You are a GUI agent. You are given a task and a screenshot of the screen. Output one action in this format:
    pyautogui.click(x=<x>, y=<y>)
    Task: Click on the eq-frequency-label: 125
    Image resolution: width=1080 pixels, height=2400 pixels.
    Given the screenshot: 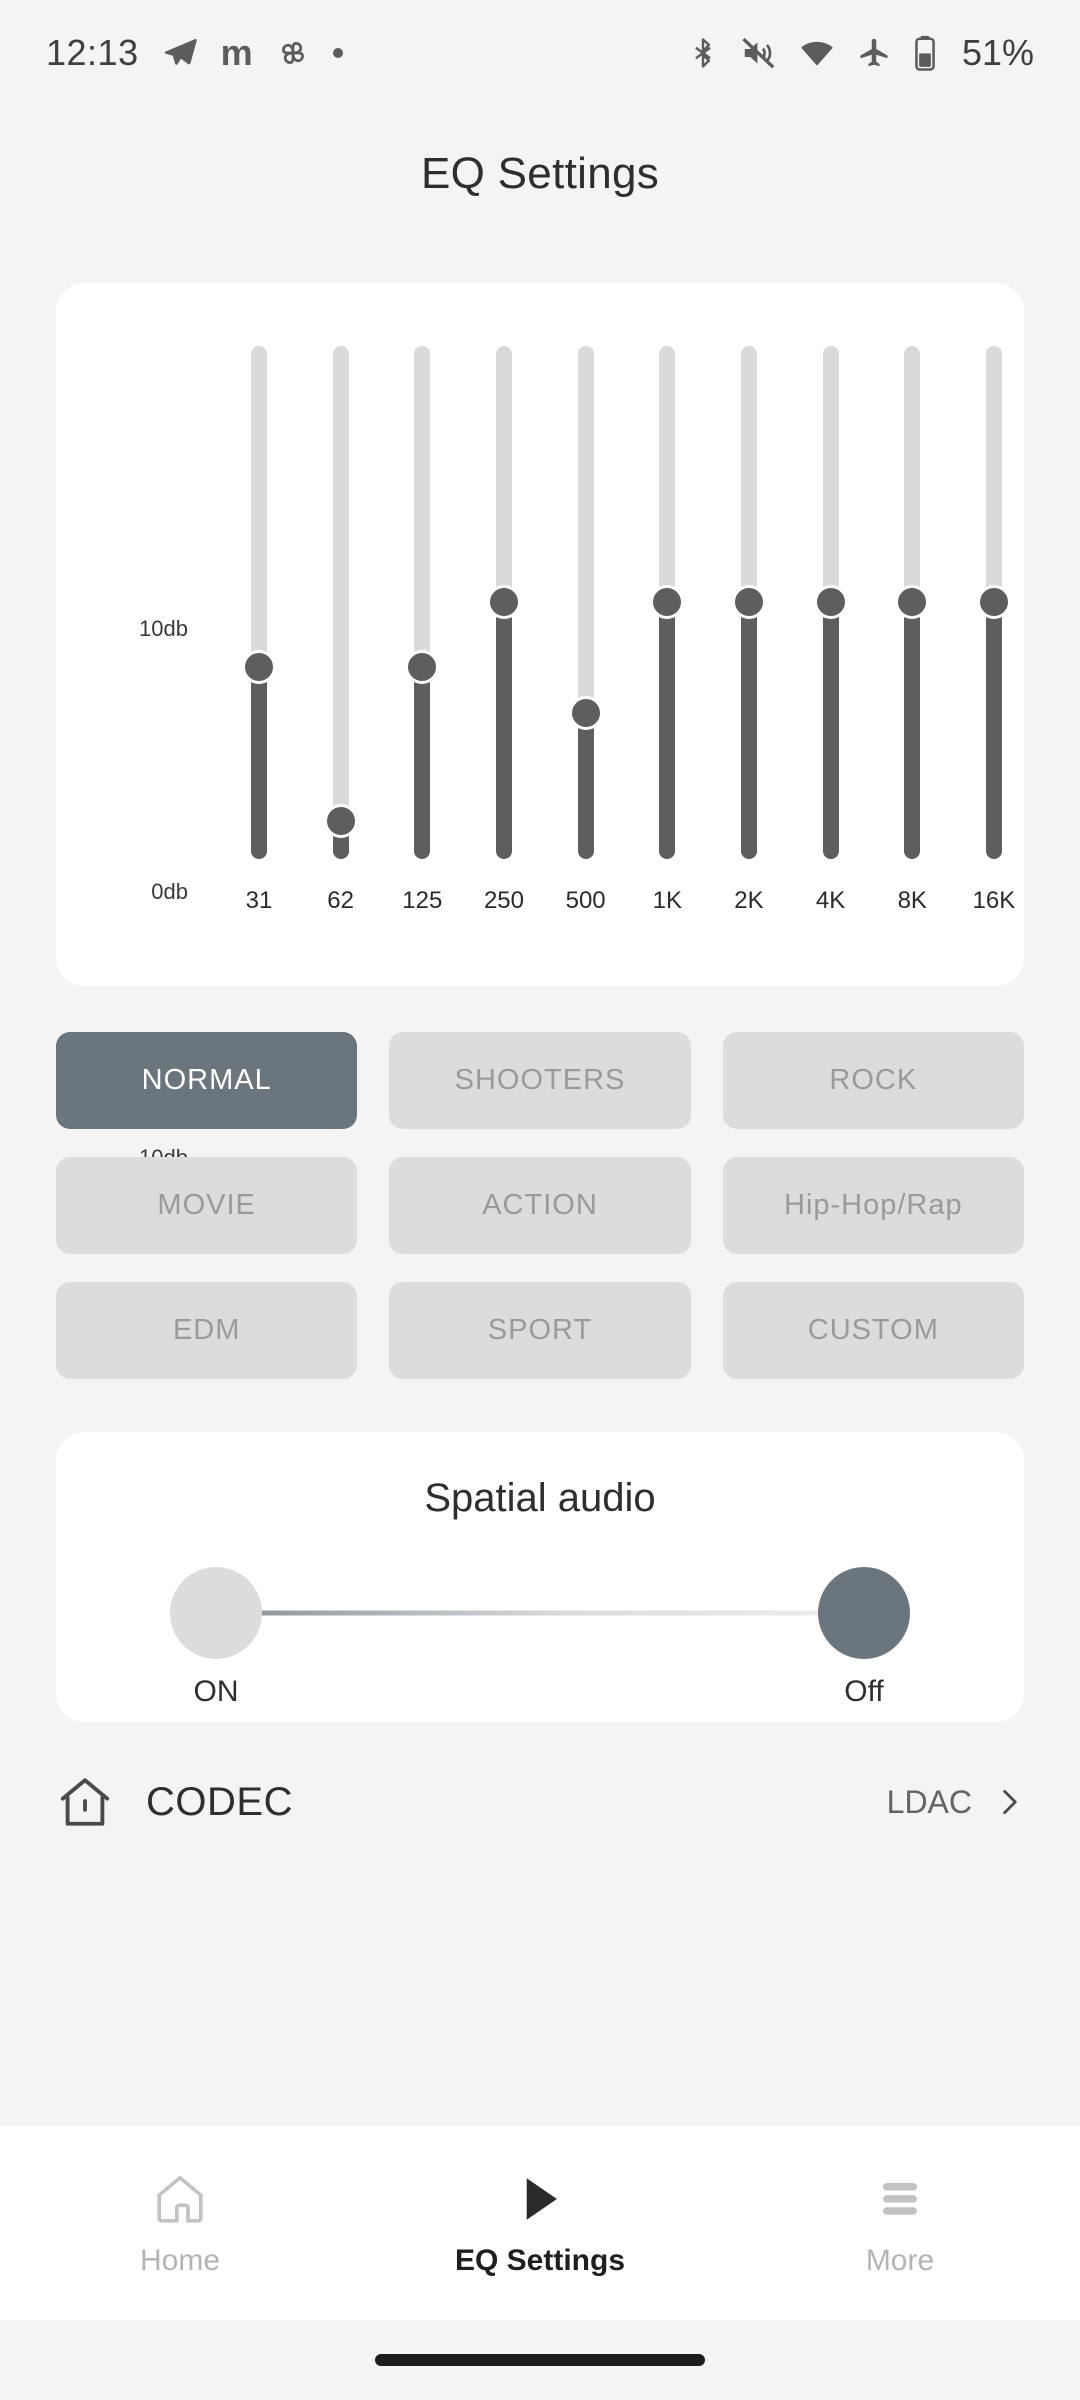 What is the action you would take?
    pyautogui.click(x=422, y=900)
    